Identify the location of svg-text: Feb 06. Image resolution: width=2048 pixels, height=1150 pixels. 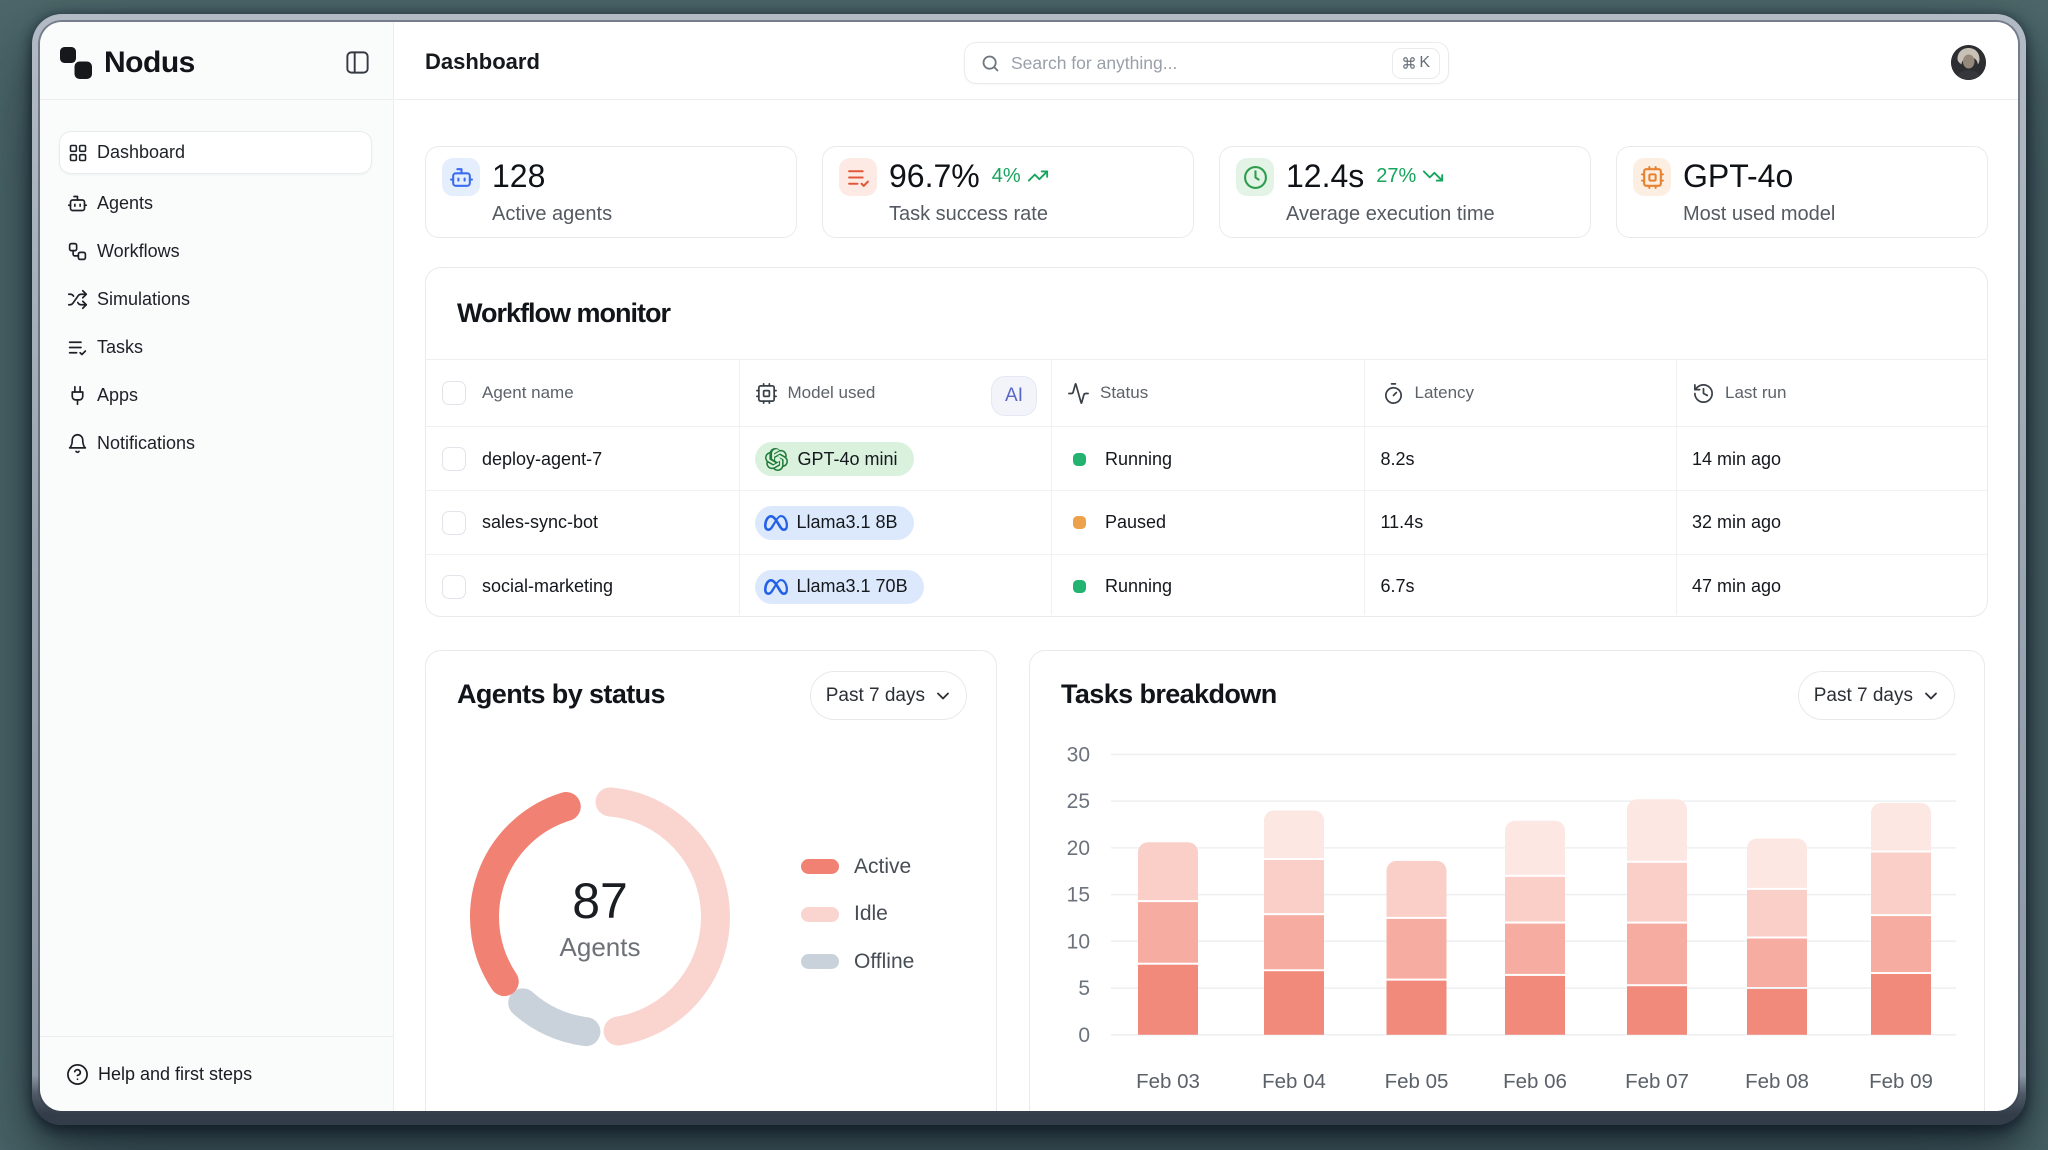
(1535, 1081).